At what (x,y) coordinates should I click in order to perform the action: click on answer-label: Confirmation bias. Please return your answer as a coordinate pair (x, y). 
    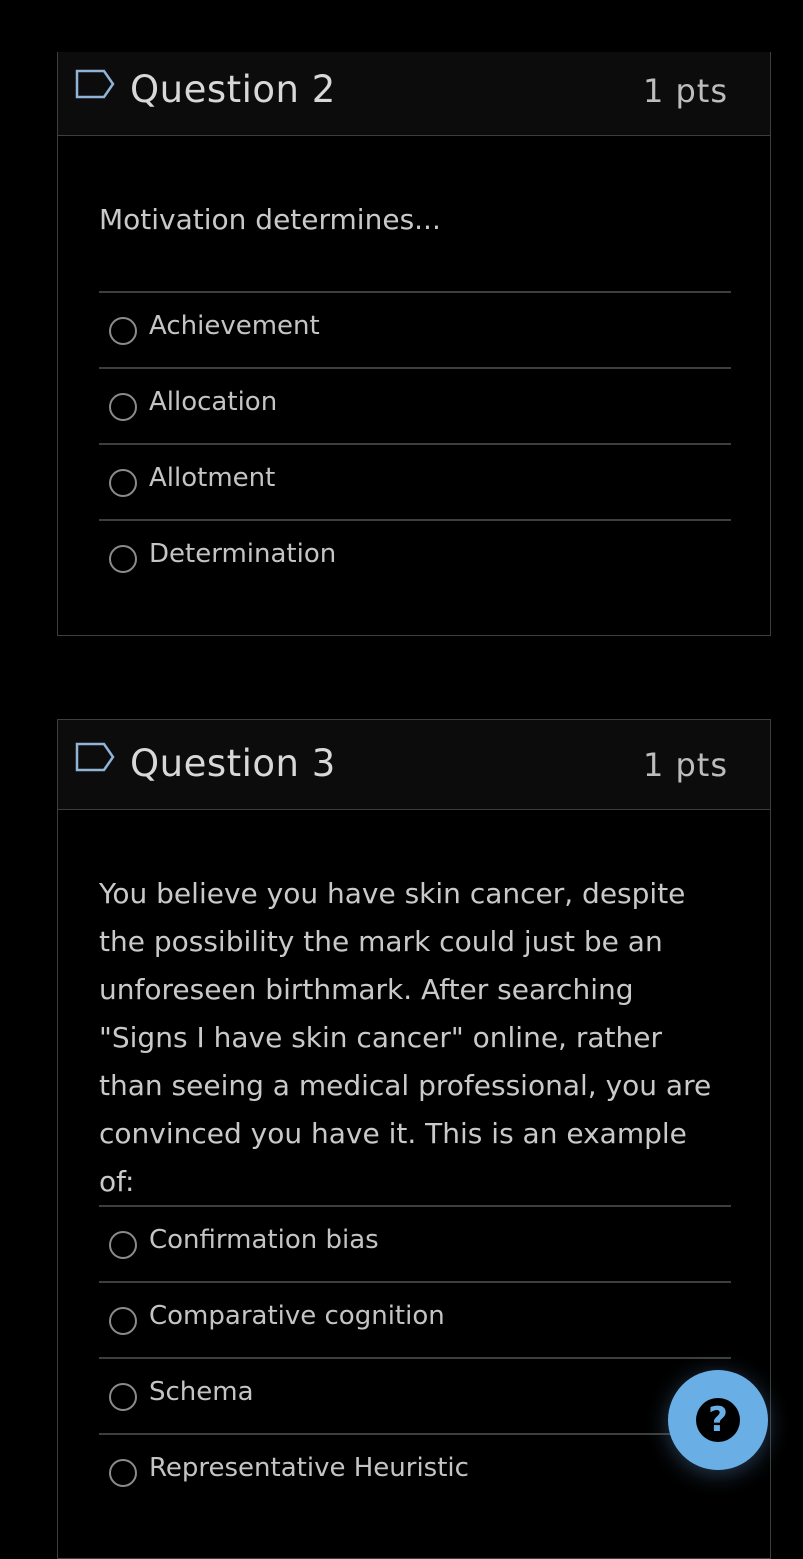
    Looking at the image, I should click on (264, 1240).